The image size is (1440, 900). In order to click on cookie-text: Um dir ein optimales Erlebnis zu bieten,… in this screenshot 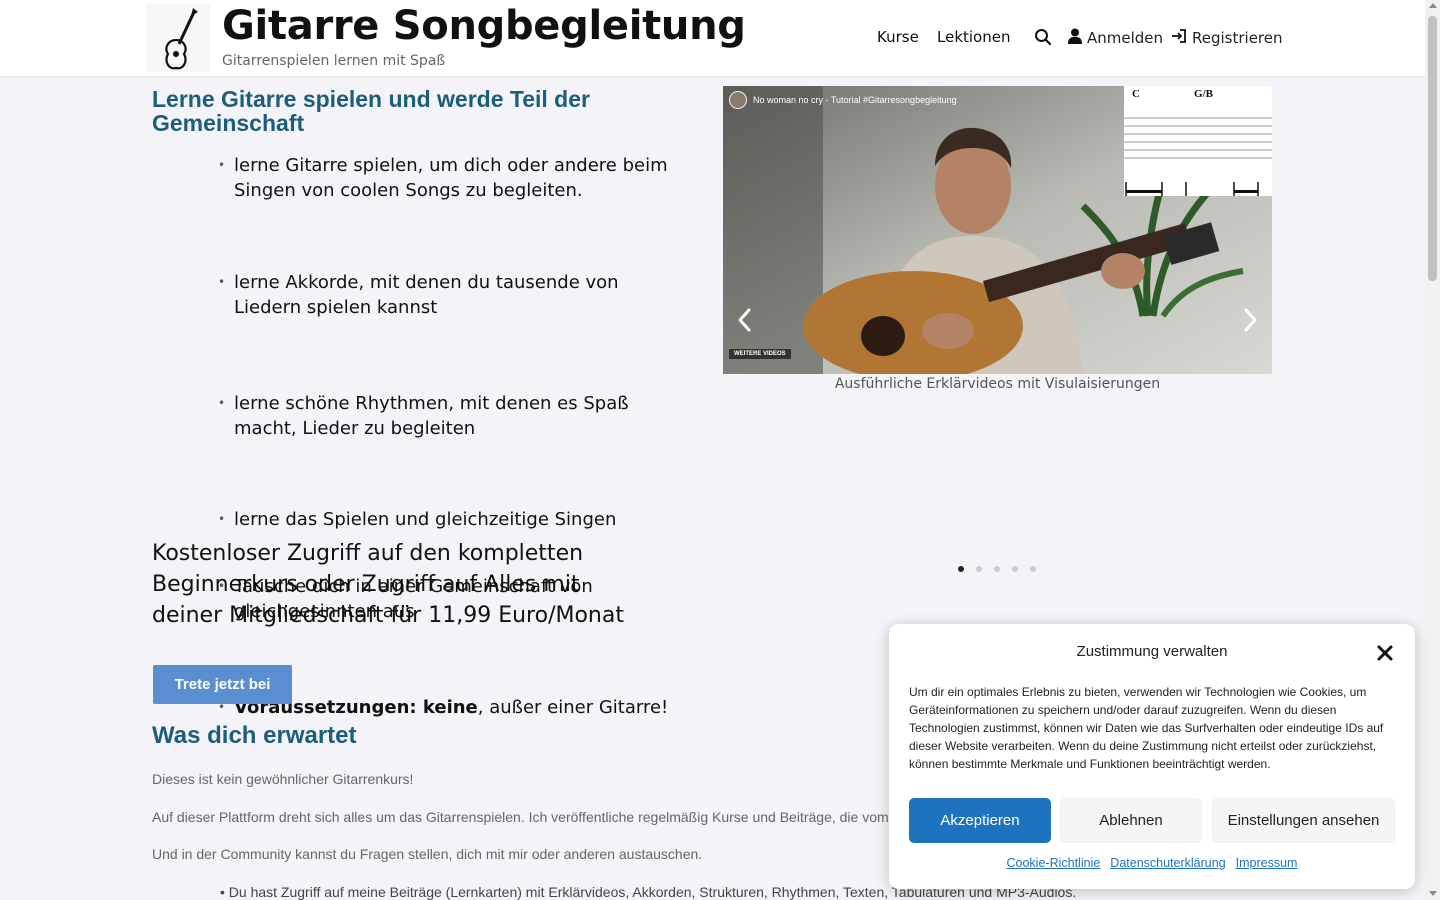, I will do `click(1146, 728)`.